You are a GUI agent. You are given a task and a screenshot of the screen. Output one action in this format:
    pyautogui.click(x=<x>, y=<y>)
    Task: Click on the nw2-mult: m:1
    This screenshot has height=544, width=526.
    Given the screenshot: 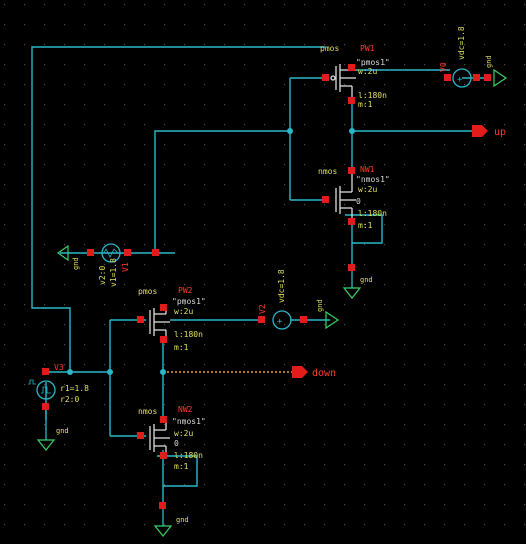 What is the action you would take?
    pyautogui.click(x=181, y=466)
    